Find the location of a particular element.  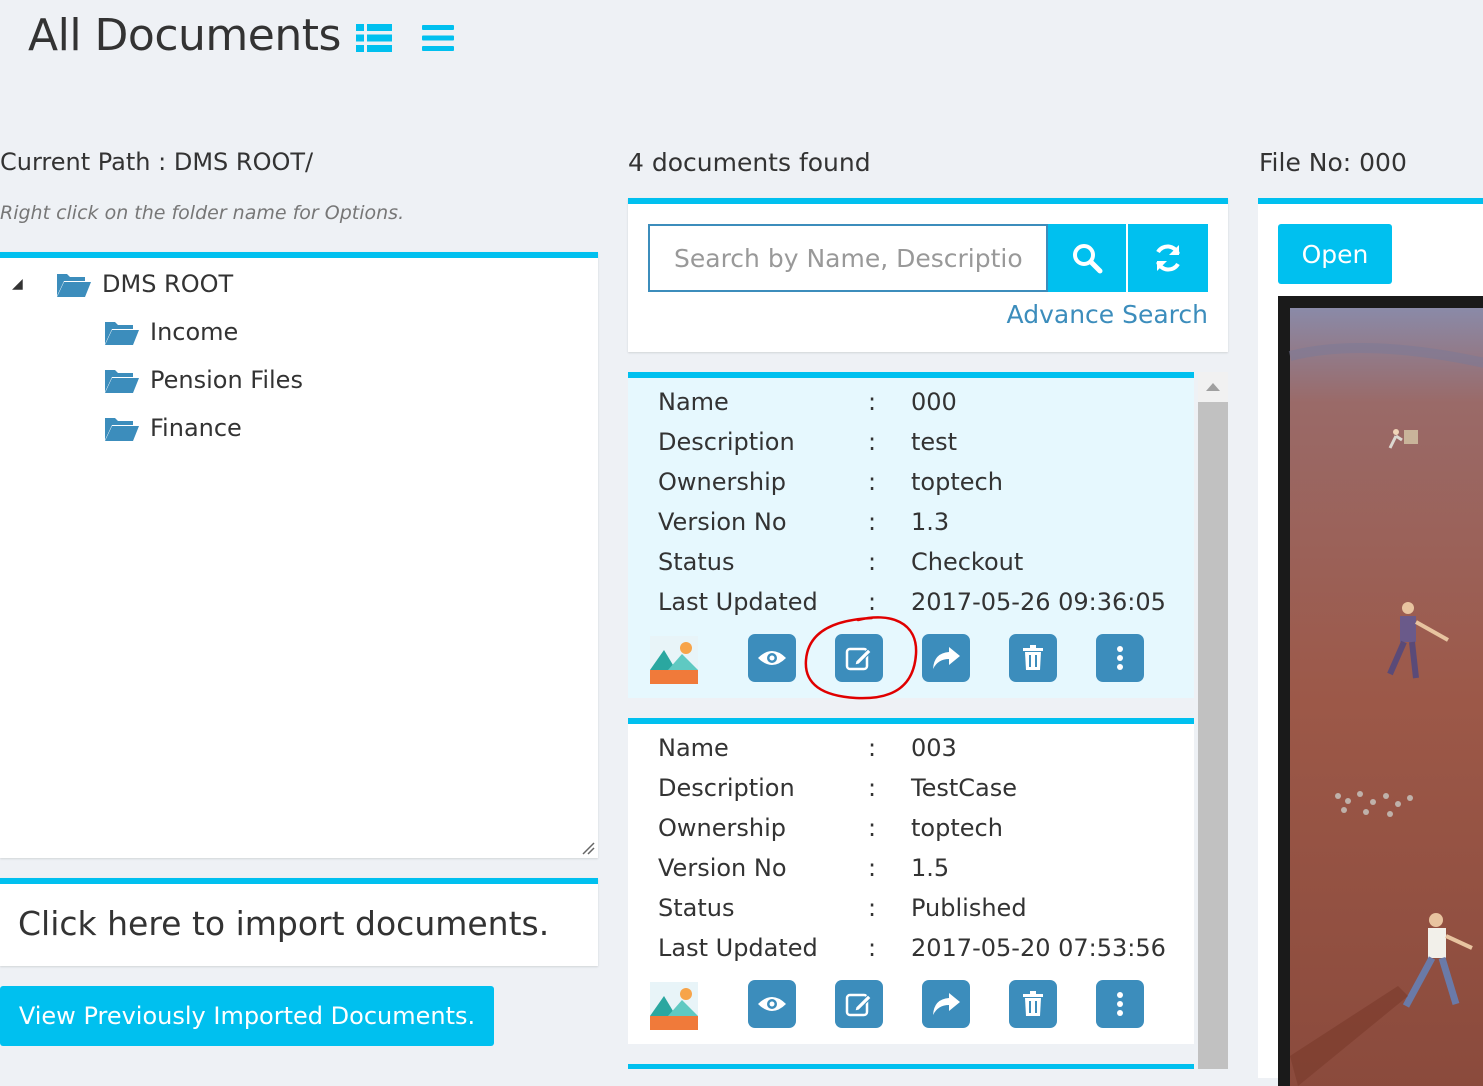

field-value: Published is located at coordinates (969, 908).